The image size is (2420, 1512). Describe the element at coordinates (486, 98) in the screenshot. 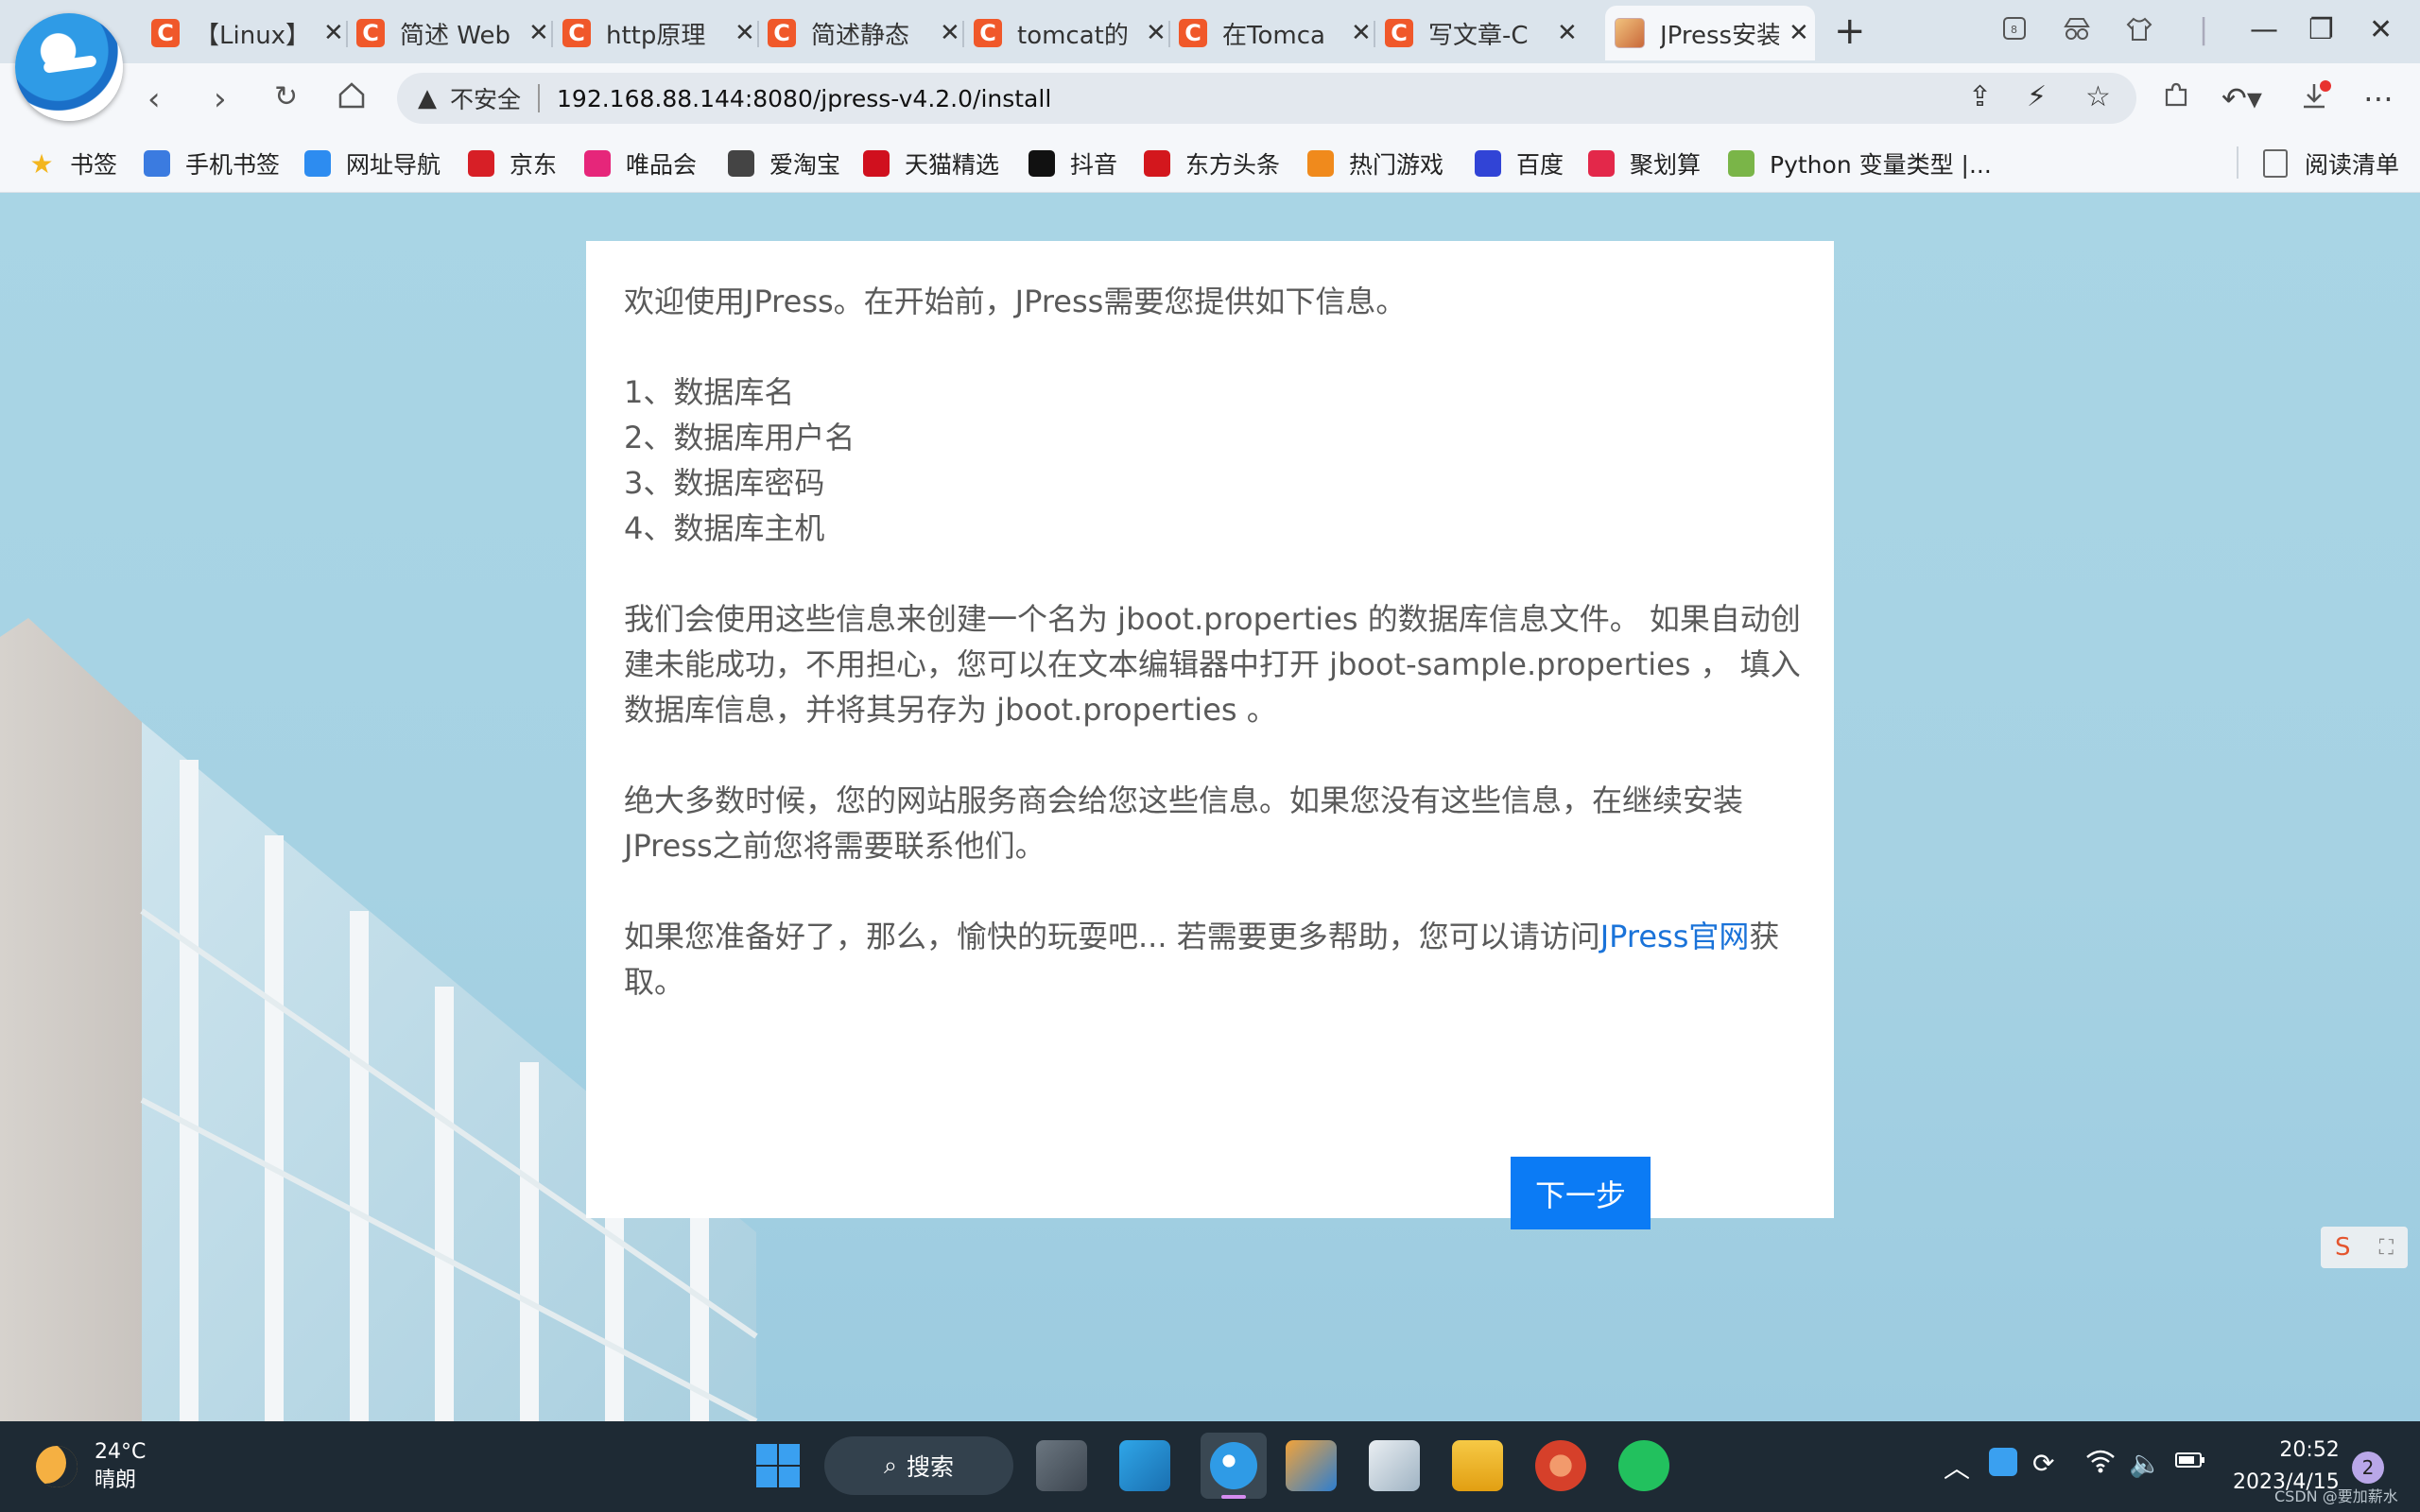

I see `security-label: 不安全` at that location.